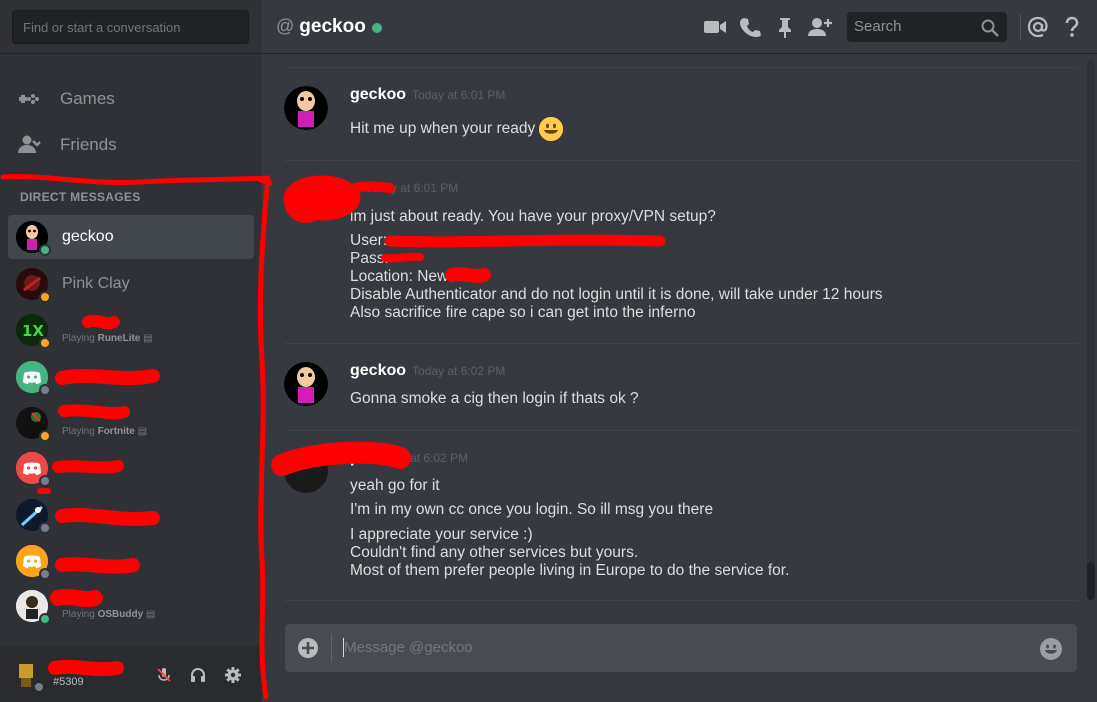 The width and height of the screenshot is (1097, 702). Describe the element at coordinates (29, 145) in the screenshot. I see `friends-icon` at that location.